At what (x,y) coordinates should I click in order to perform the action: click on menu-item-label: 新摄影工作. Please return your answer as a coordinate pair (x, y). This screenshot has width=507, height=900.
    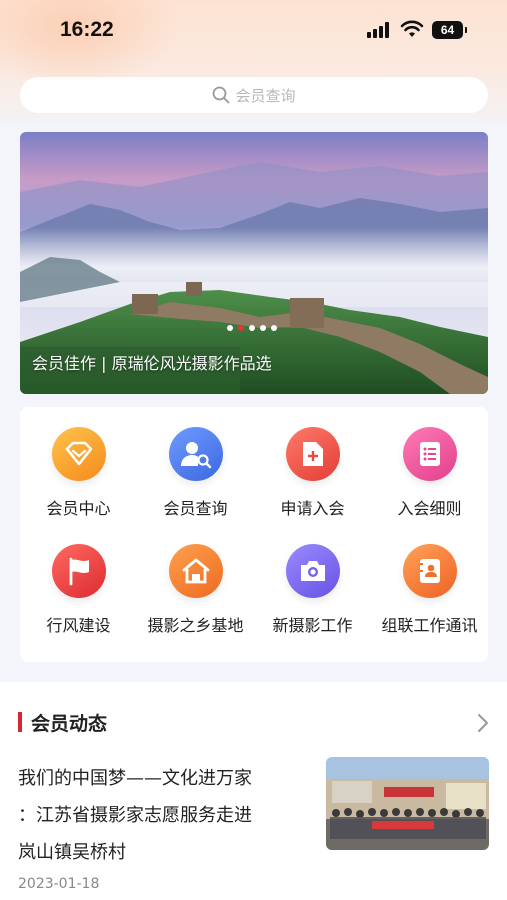
    Looking at the image, I should click on (312, 625).